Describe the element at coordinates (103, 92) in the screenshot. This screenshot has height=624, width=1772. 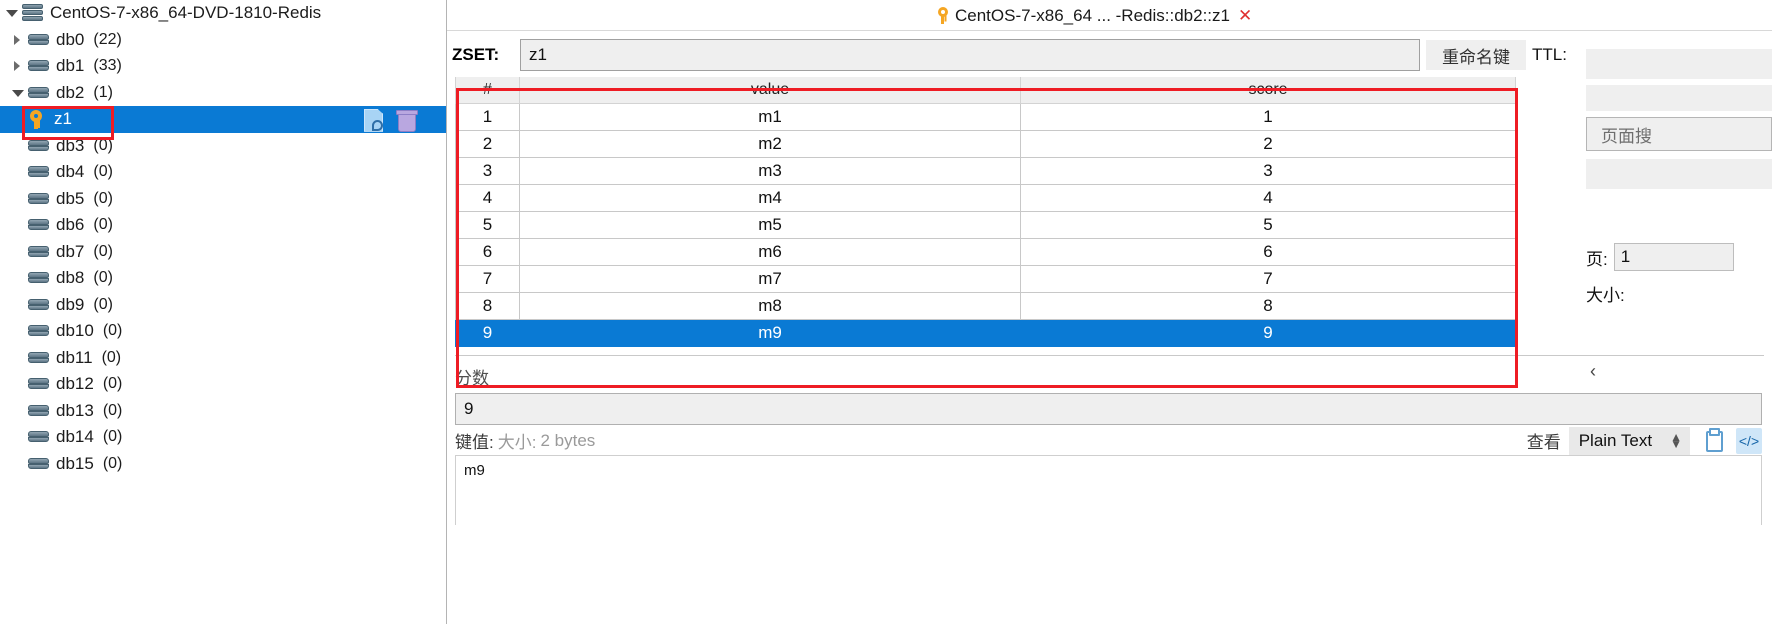
I see `tree-node-count: (1)` at that location.